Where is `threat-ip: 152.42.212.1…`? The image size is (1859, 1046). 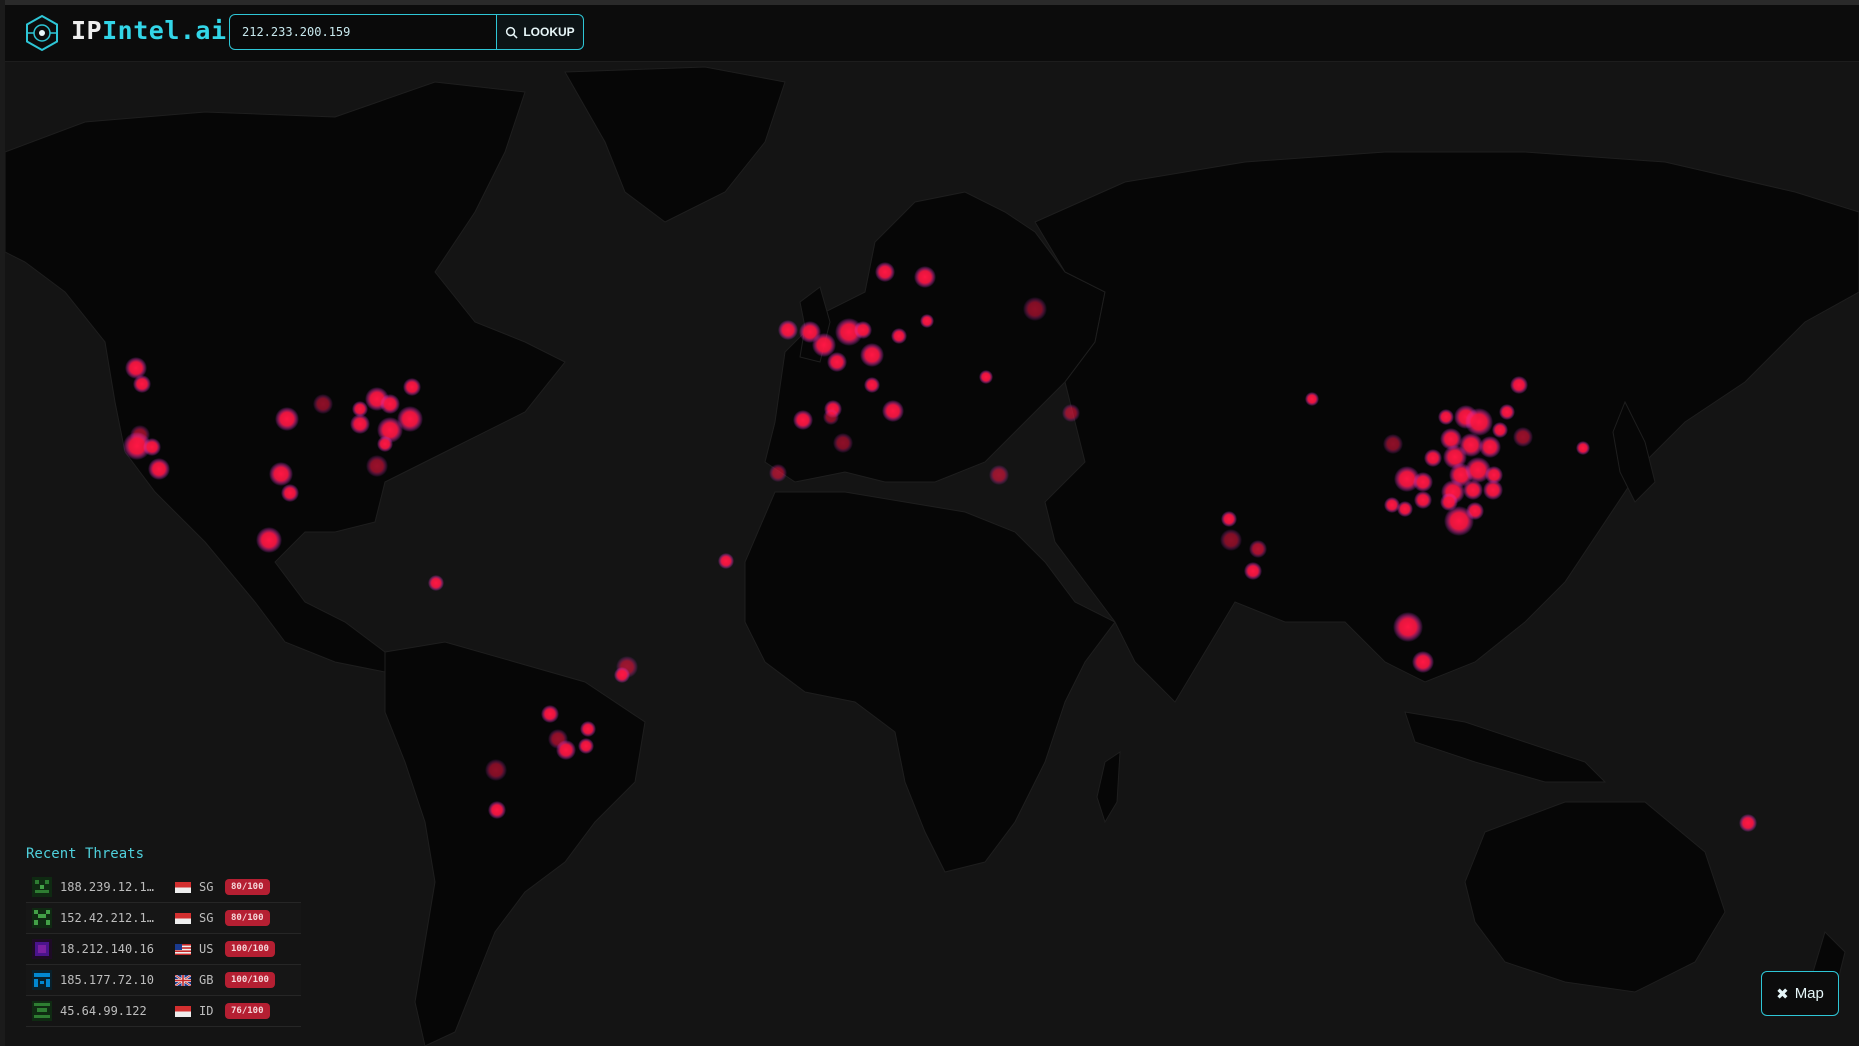
threat-ip: 152.42.212.1… is located at coordinates (107, 918).